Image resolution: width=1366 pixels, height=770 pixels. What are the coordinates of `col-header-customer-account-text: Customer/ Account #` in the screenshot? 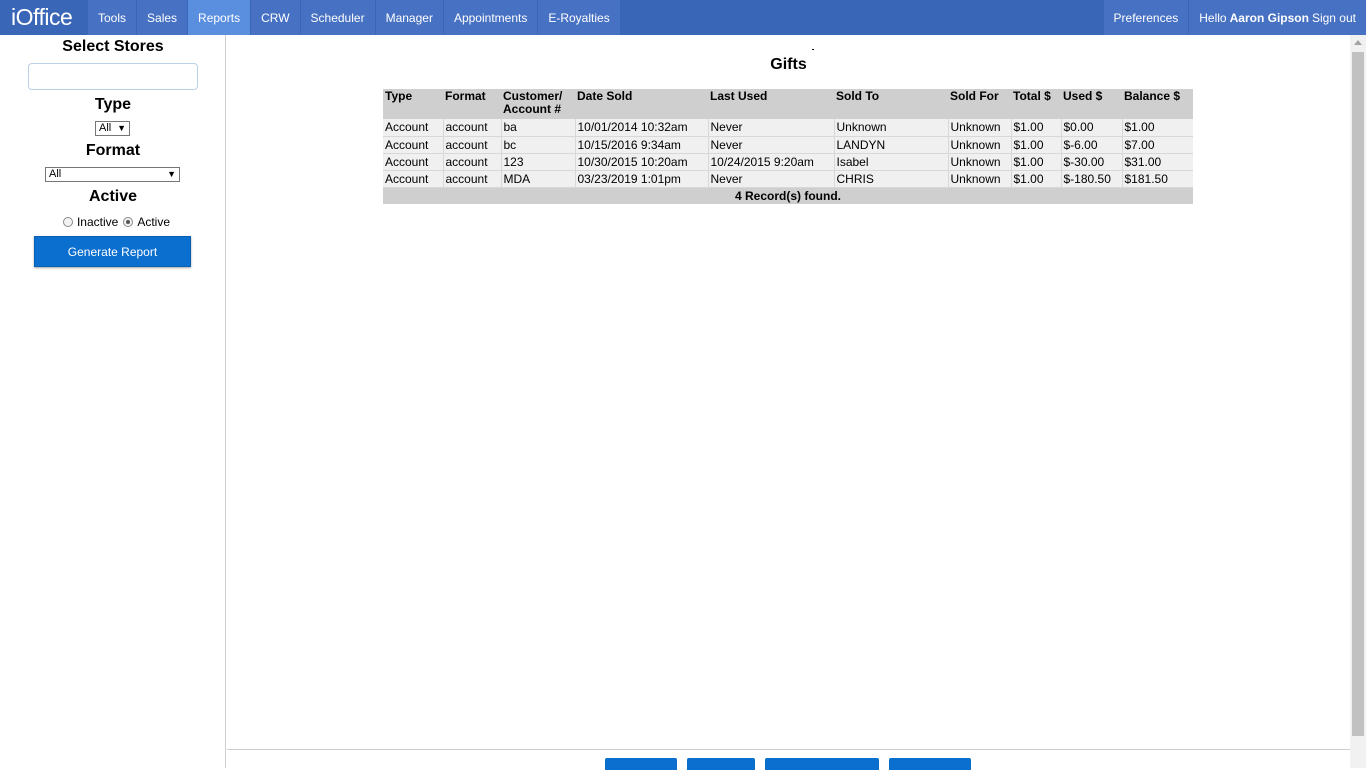 It's located at (533, 102).